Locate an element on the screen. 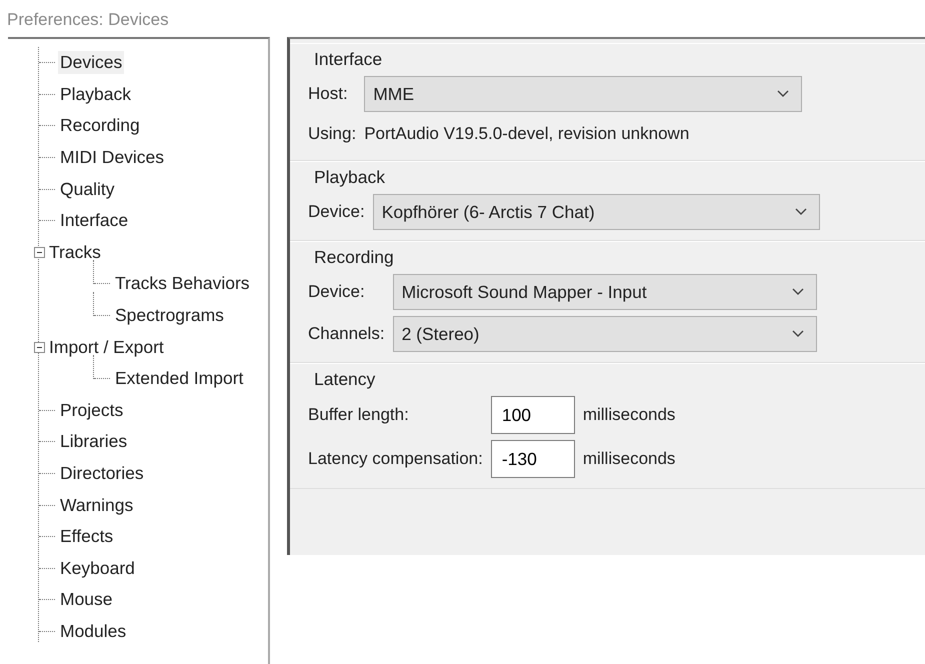 The height and width of the screenshot is (664, 925). group-title: Playback is located at coordinates (350, 177).